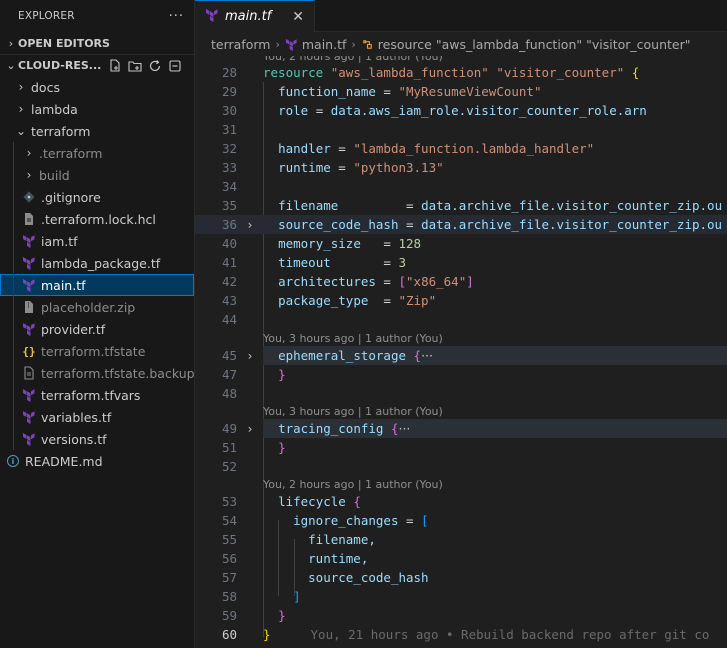 This screenshot has height=648, width=727. What do you see at coordinates (329, 300) in the screenshot?
I see `code-line: 43 package_type = "Zip"` at bounding box center [329, 300].